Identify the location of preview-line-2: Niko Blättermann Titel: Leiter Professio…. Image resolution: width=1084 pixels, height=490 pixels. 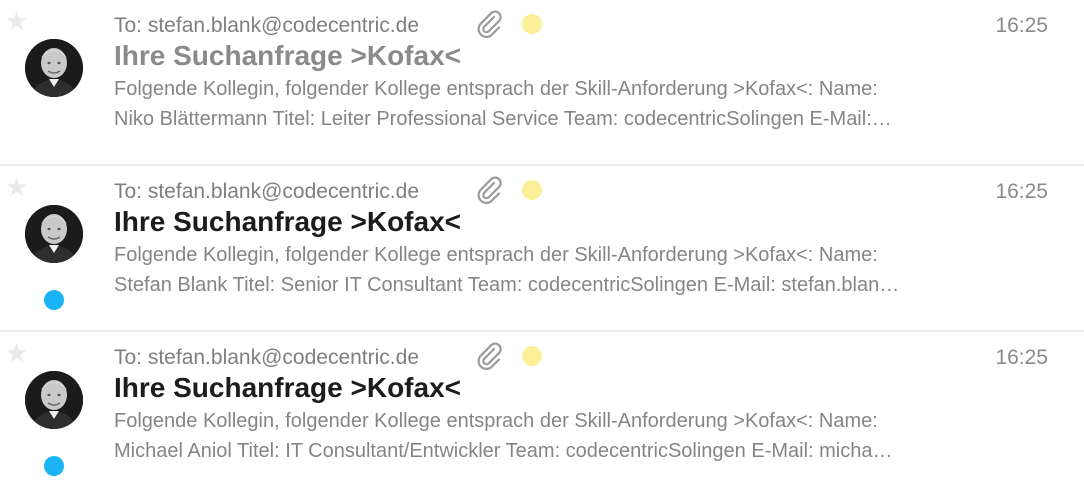
(503, 119).